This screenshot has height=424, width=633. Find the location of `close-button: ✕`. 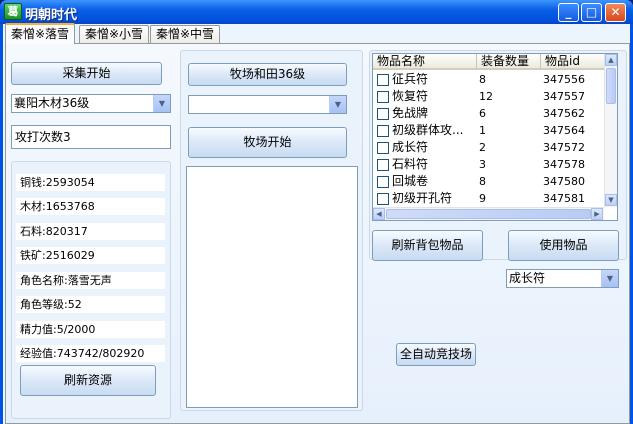

close-button: ✕ is located at coordinates (615, 12).